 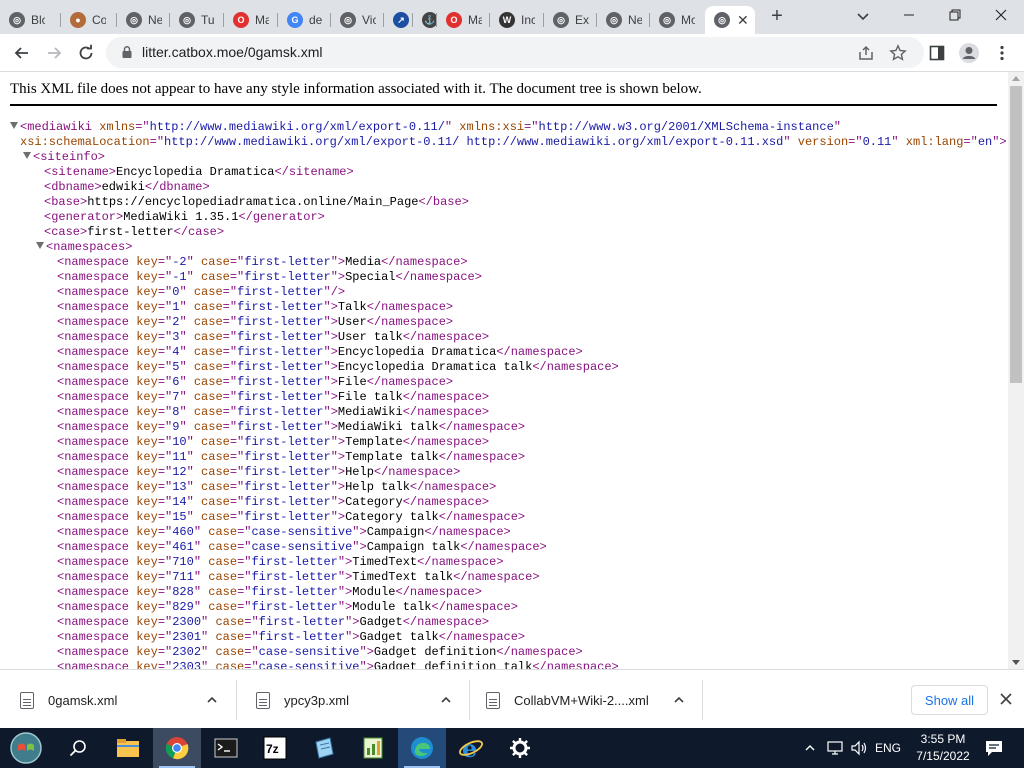 I want to click on browser-tab: ◎ ✕, so click(x=730, y=20).